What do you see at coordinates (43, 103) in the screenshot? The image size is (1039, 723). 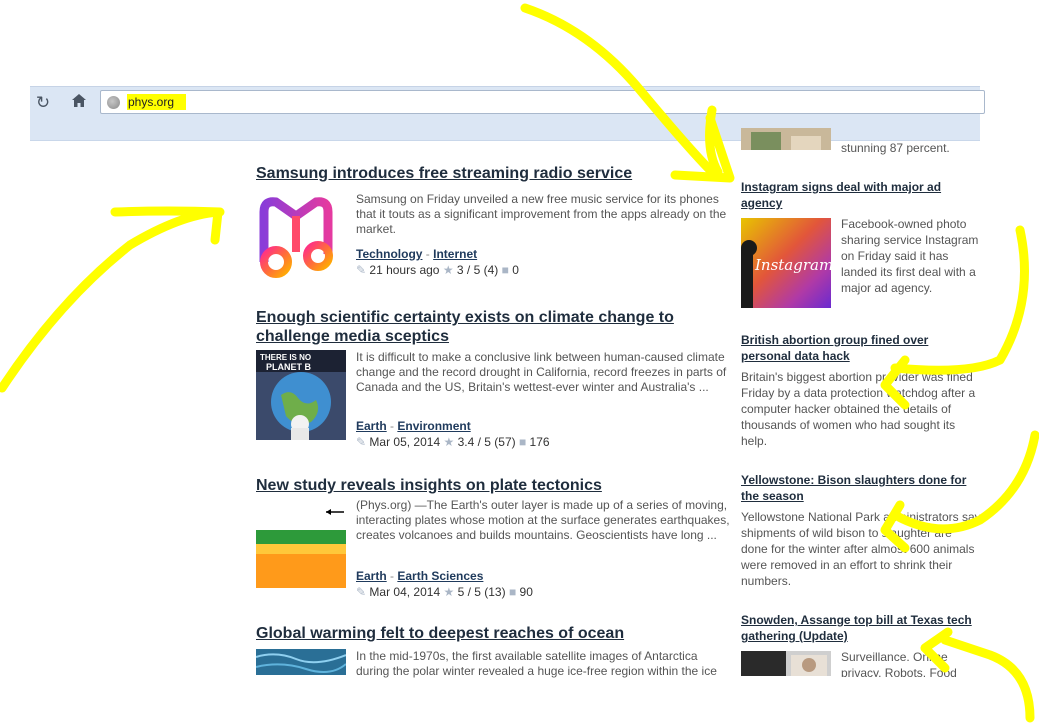 I see `reload-icon: ↻` at bounding box center [43, 103].